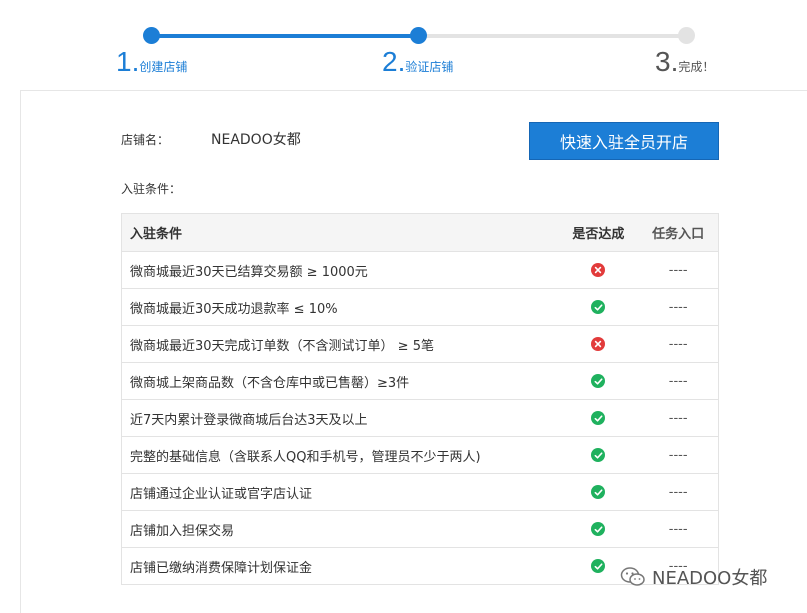 This screenshot has width=807, height=613. I want to click on step-2-text: 验证店铺, so click(429, 67).